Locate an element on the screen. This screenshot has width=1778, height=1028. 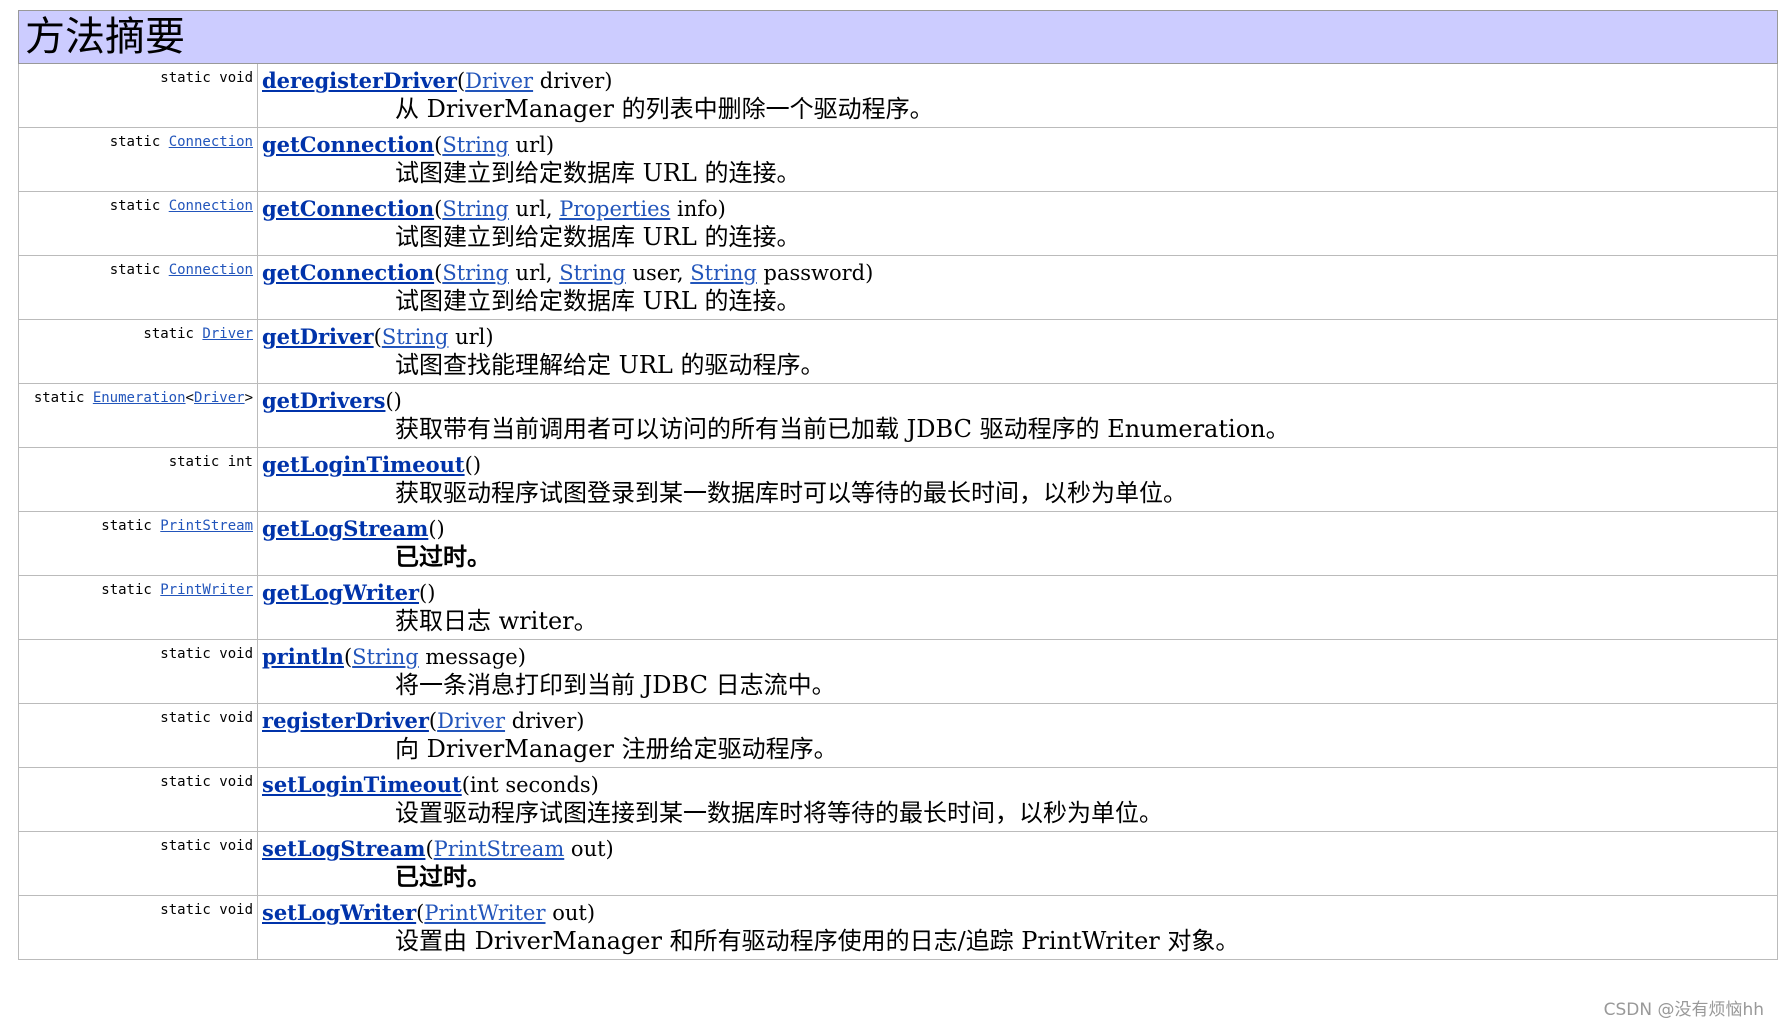
modifier-text: static is located at coordinates (168, 334).